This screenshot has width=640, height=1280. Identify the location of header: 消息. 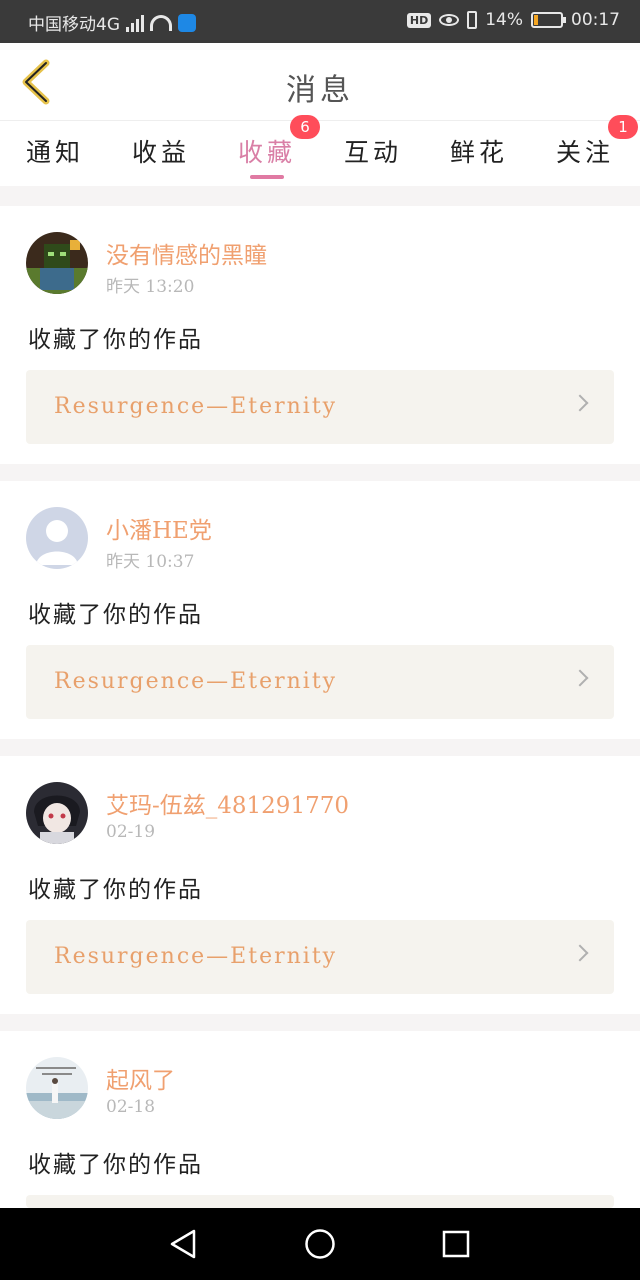
(320, 81).